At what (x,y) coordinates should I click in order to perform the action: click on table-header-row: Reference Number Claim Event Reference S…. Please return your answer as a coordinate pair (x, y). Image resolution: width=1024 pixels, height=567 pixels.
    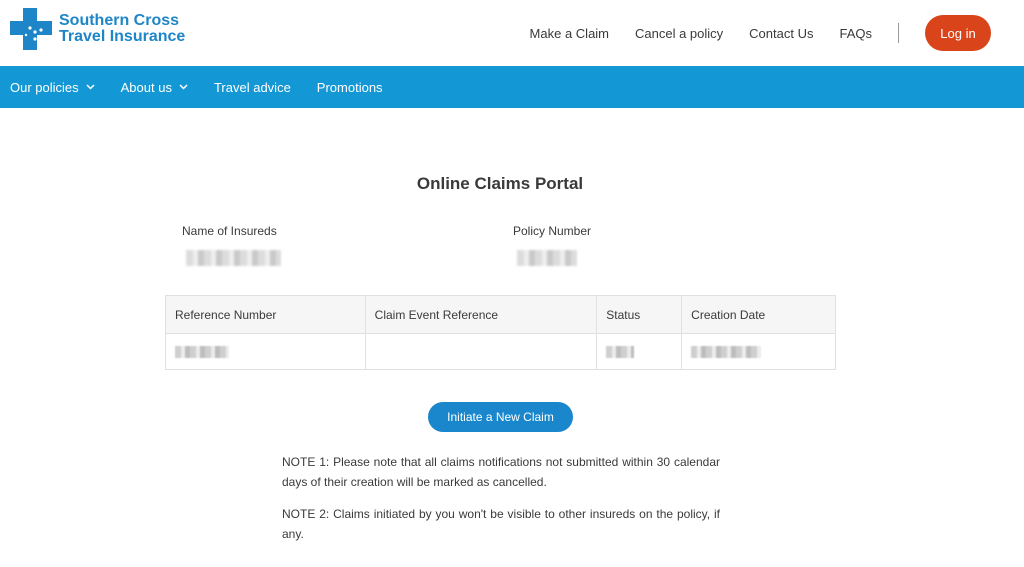
    Looking at the image, I should click on (500, 314).